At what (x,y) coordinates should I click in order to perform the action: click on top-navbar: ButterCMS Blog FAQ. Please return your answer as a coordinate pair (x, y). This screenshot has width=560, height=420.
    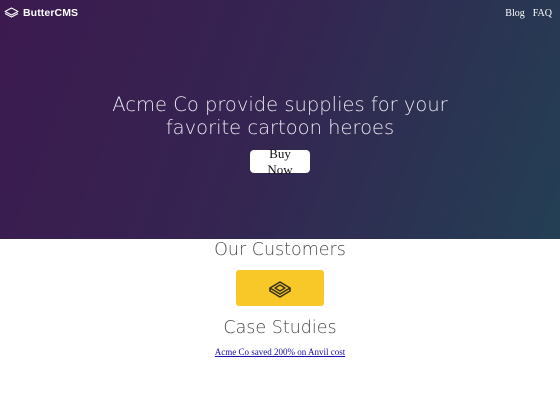
    Looking at the image, I should click on (280, 13).